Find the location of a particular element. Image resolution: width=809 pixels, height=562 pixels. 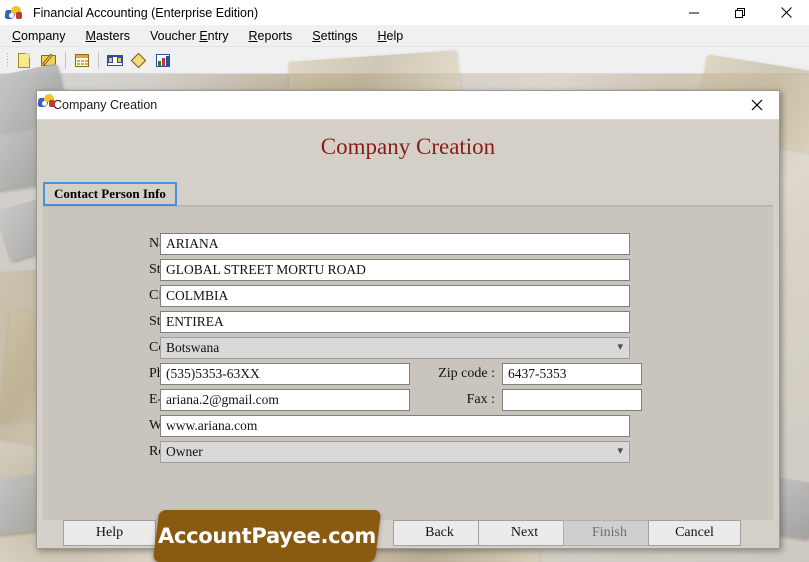

role-label: Role : is located at coordinates (113, 452).